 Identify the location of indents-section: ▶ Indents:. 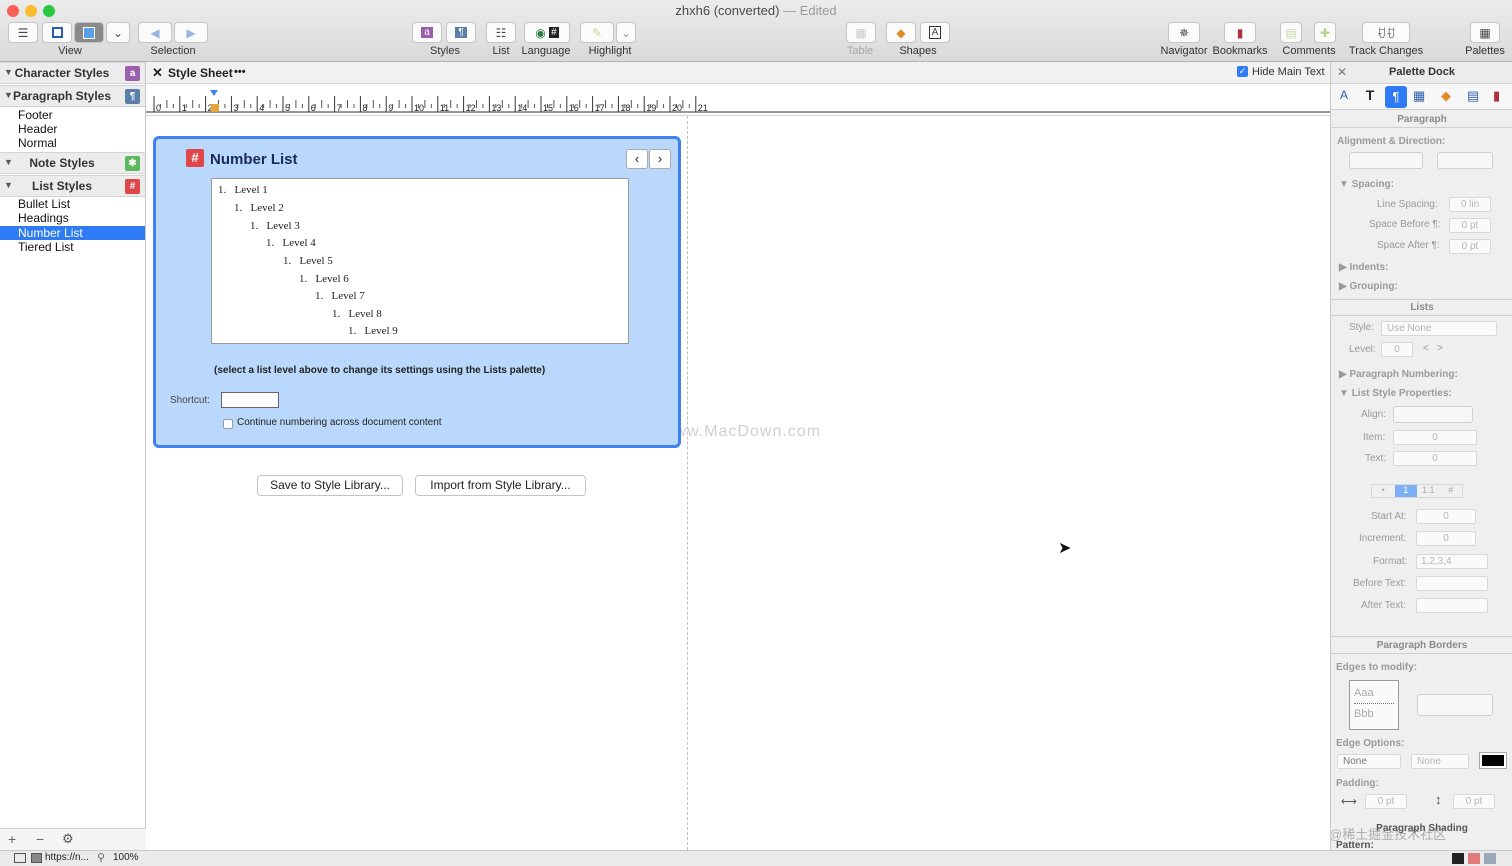
(1363, 267).